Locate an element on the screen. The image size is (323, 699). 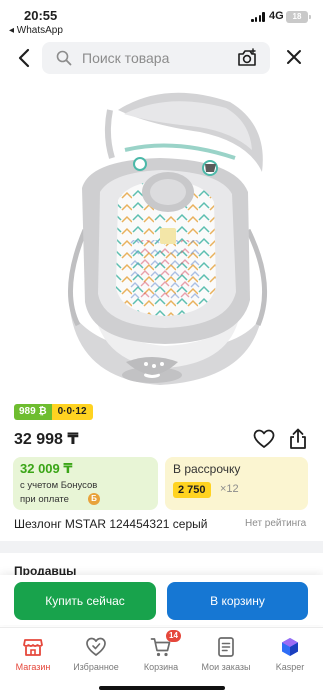
search-input: Поиск товара is located at coordinates (125, 58).